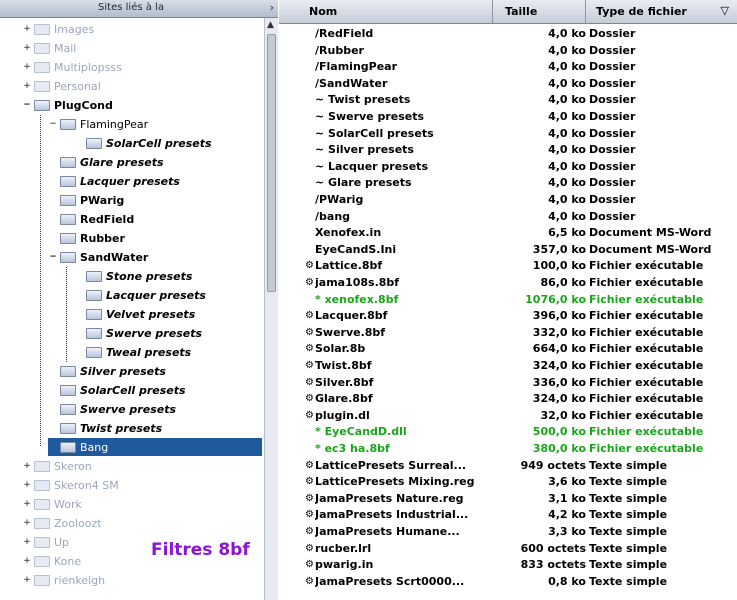  Describe the element at coordinates (83, 105) in the screenshot. I see `tree-item-label: PlugCond` at that location.